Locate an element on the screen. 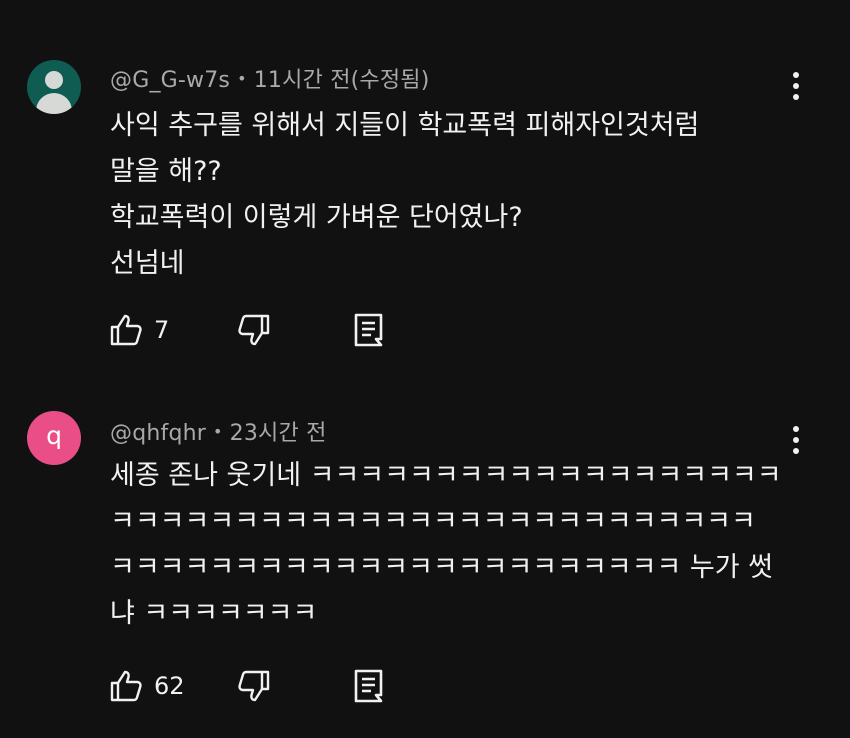 This screenshot has height=738, width=850. reply-icon is located at coordinates (368, 686).